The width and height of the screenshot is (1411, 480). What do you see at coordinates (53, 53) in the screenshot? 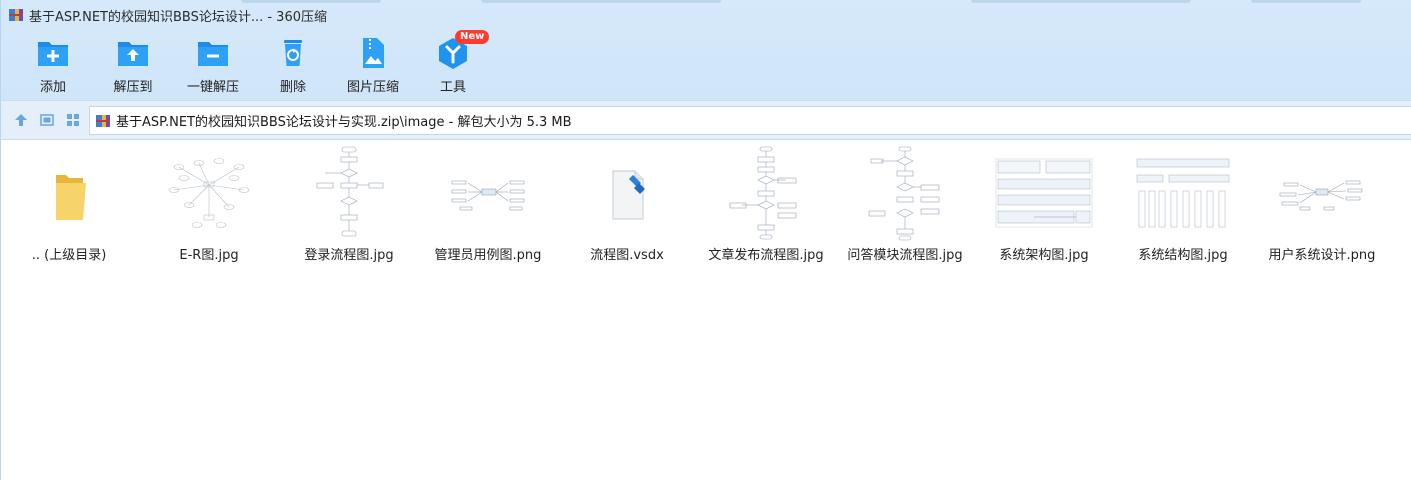
I see `add-folder-icon` at bounding box center [53, 53].